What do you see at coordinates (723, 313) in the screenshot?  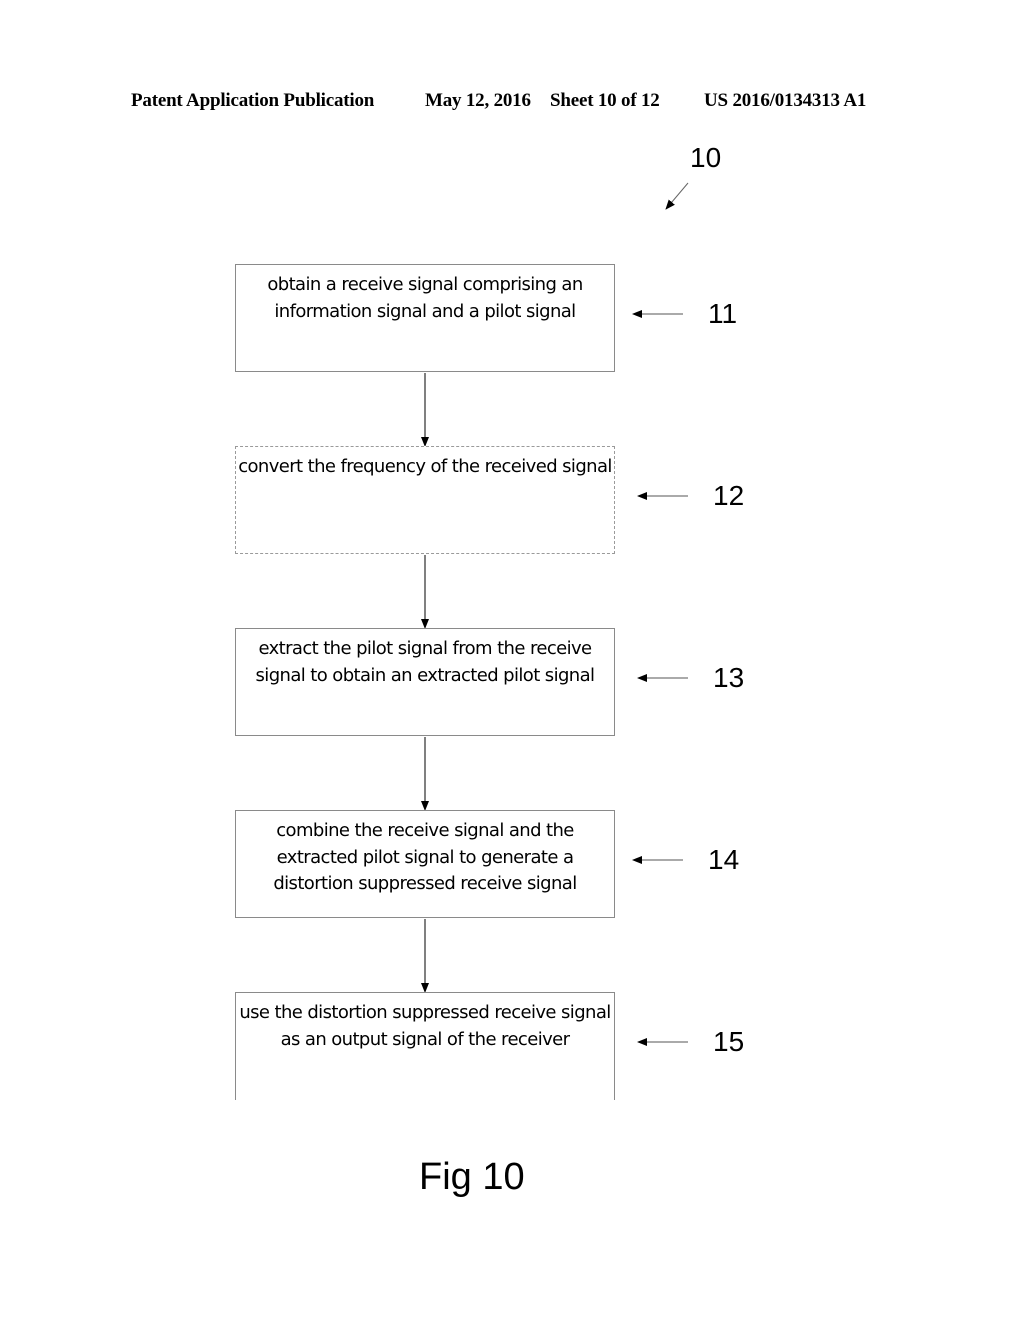 I see `step-reference-number: 11` at bounding box center [723, 313].